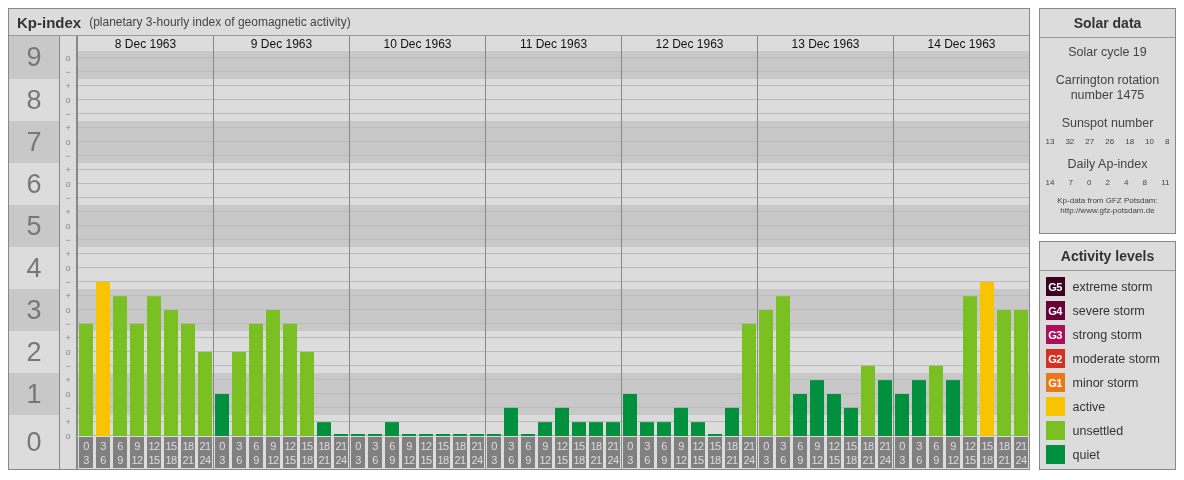 The width and height of the screenshot is (1184, 480). I want to click on level-label: active, so click(1089, 406).